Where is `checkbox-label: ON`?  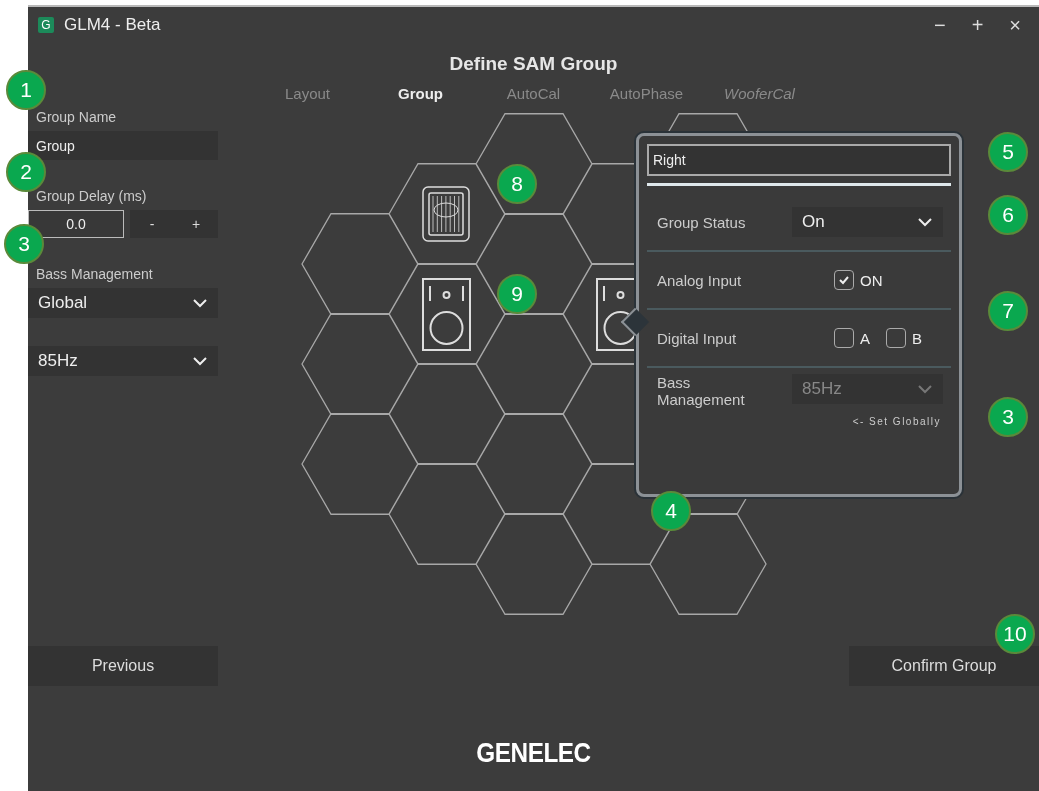
checkbox-label: ON is located at coordinates (871, 280).